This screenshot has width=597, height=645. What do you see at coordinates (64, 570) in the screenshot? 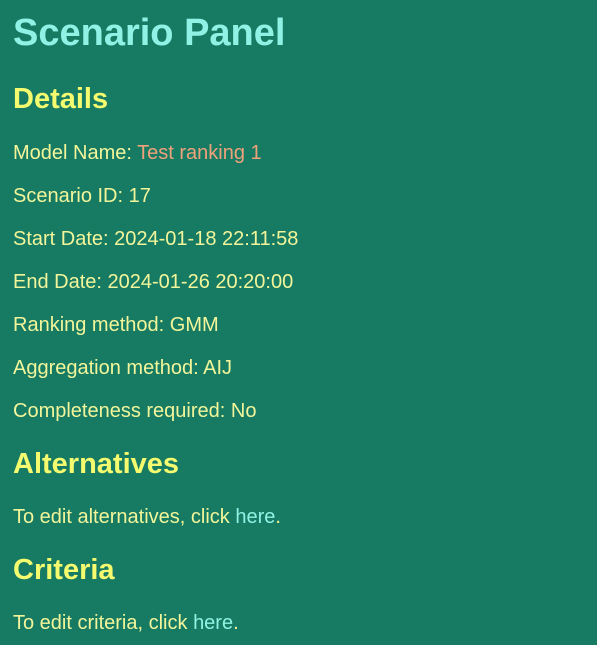
I see `criteria-heading: Criteria` at bounding box center [64, 570].